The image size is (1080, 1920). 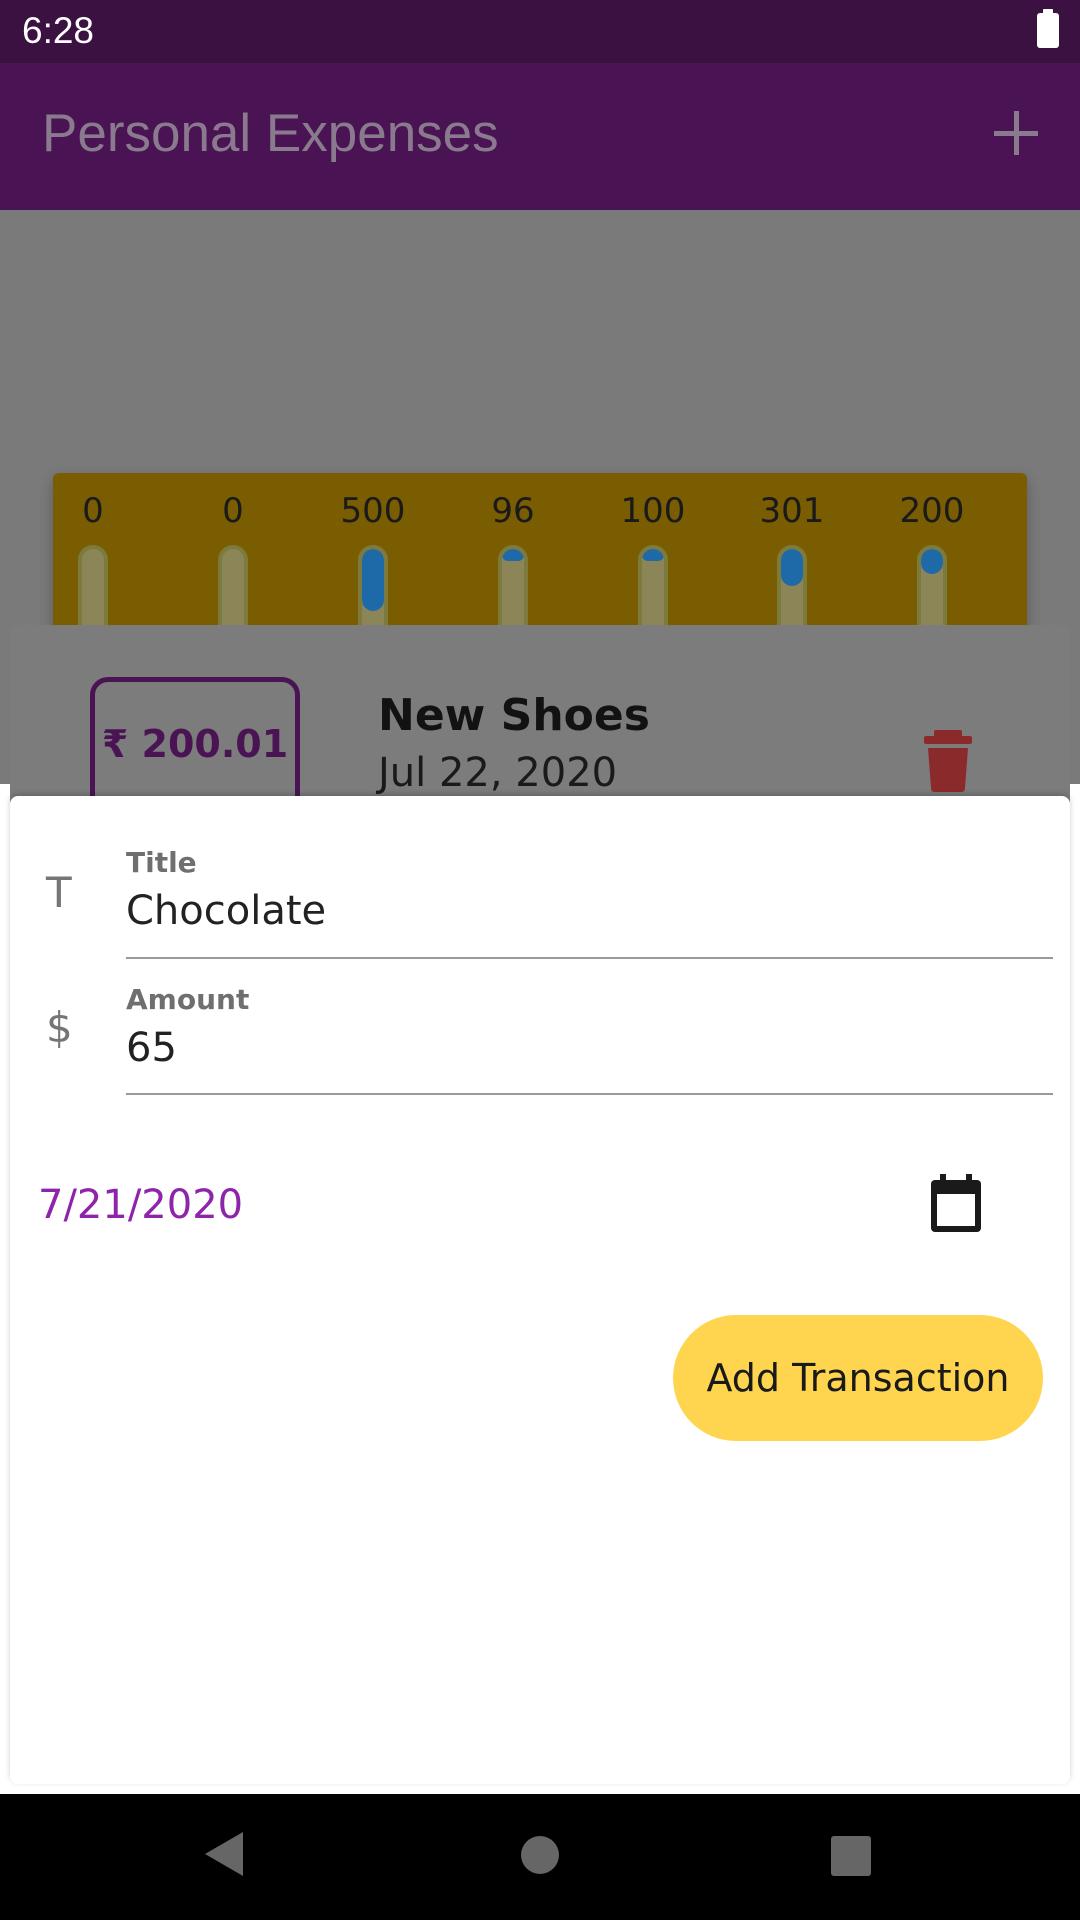 What do you see at coordinates (1048, 28) in the screenshot?
I see `battery-icon` at bounding box center [1048, 28].